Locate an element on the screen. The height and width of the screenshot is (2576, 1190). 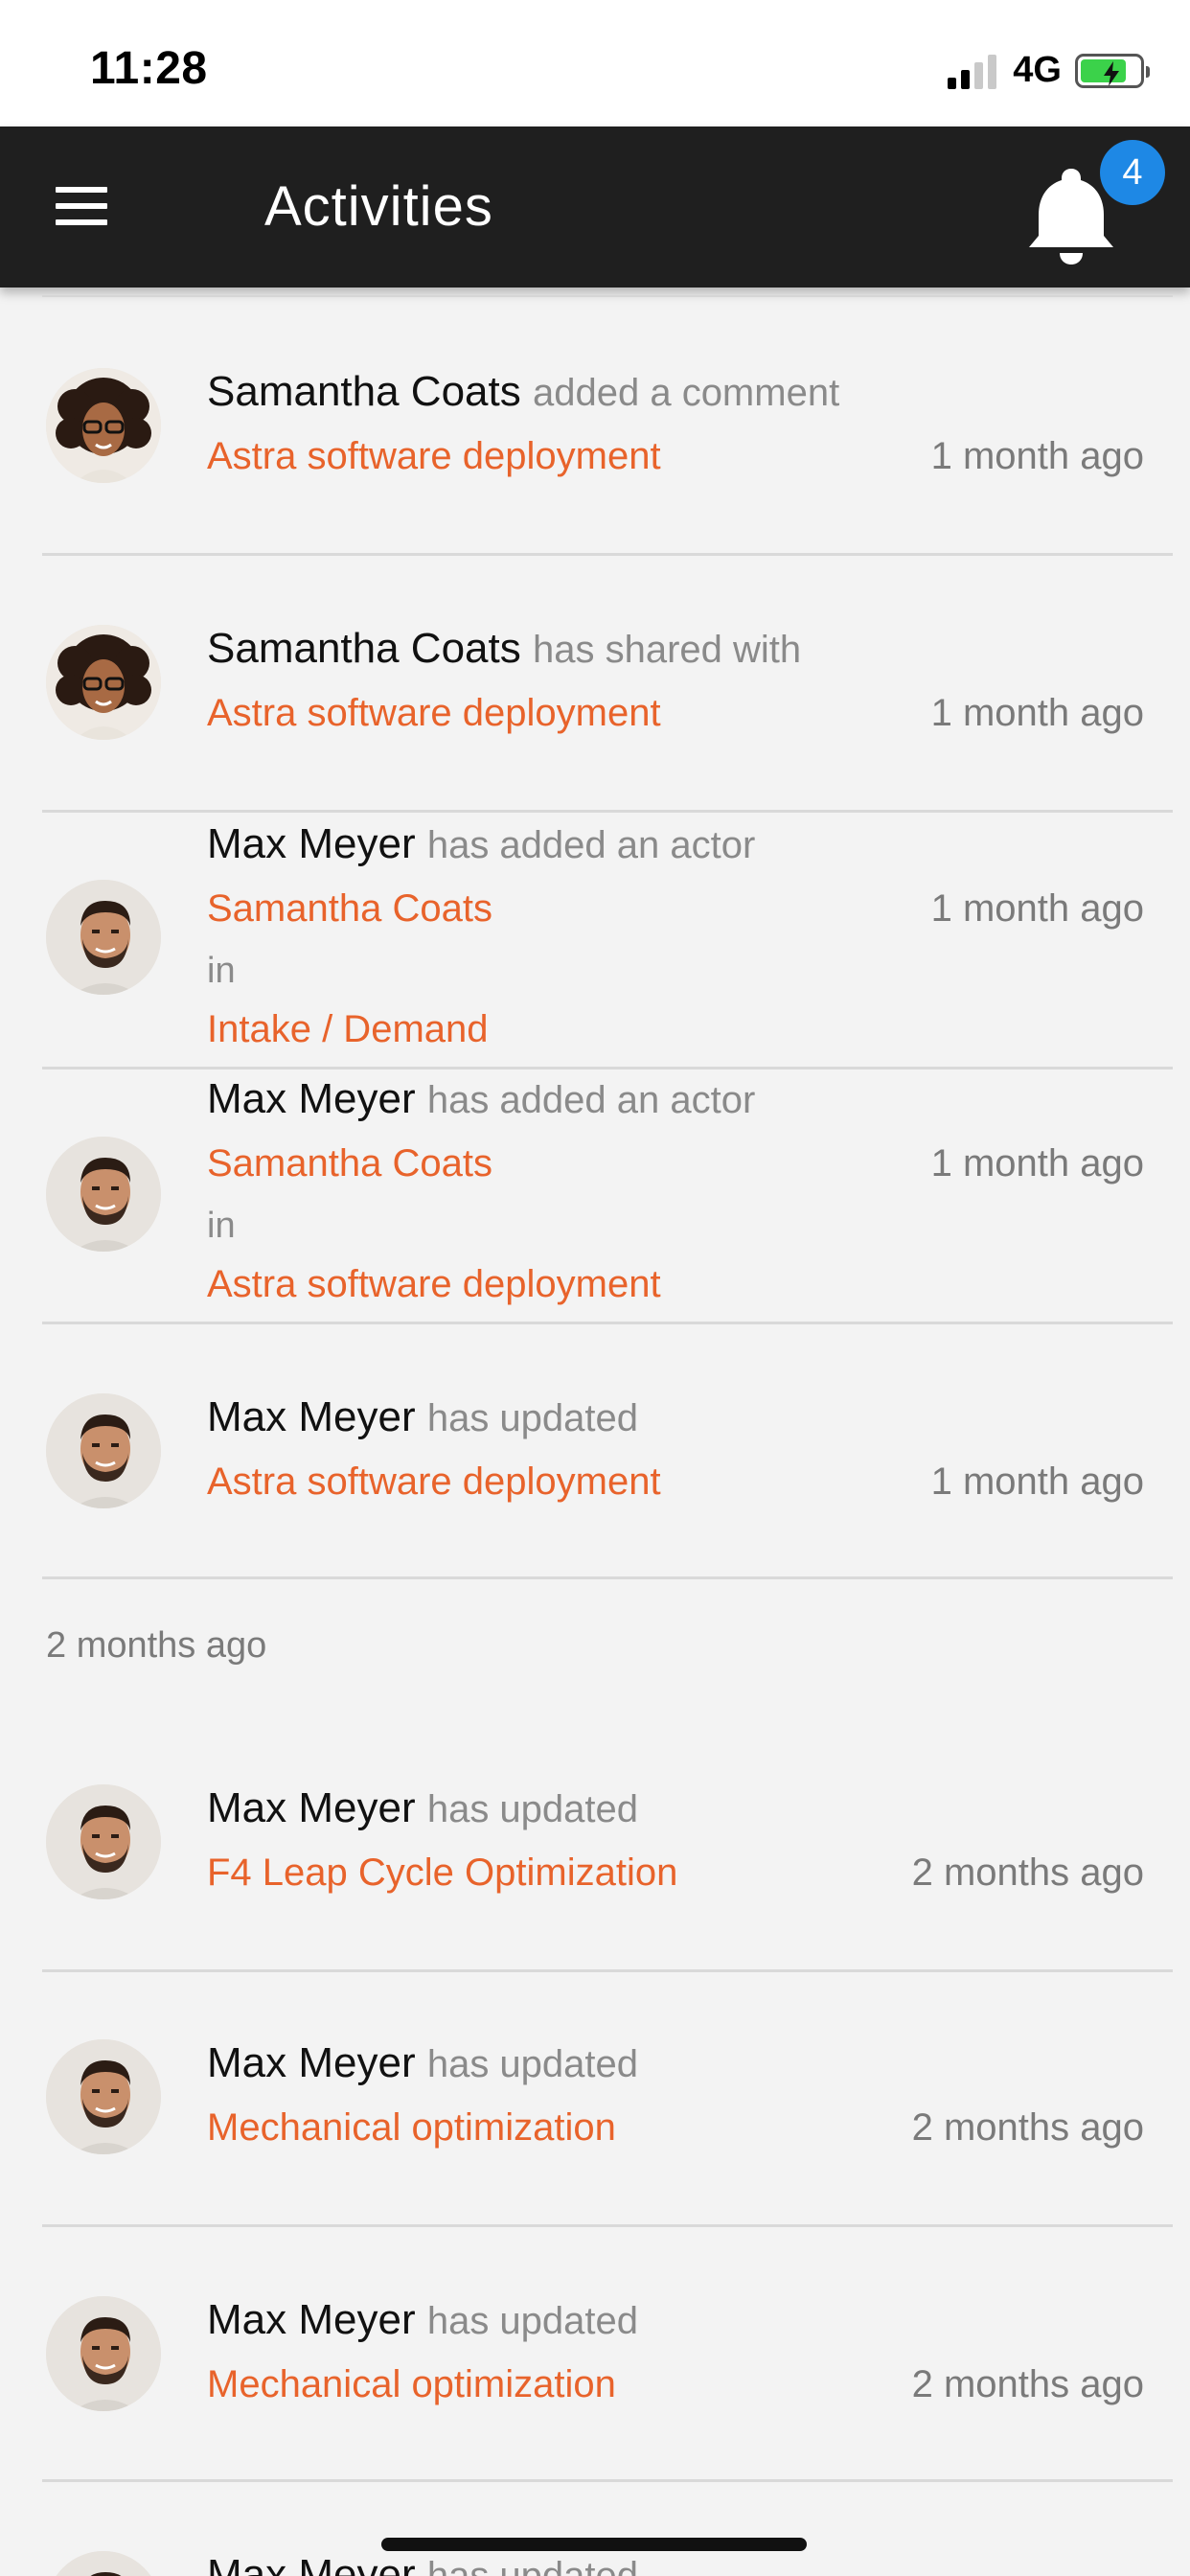
section-header: 2 months ago is located at coordinates (156, 1645).